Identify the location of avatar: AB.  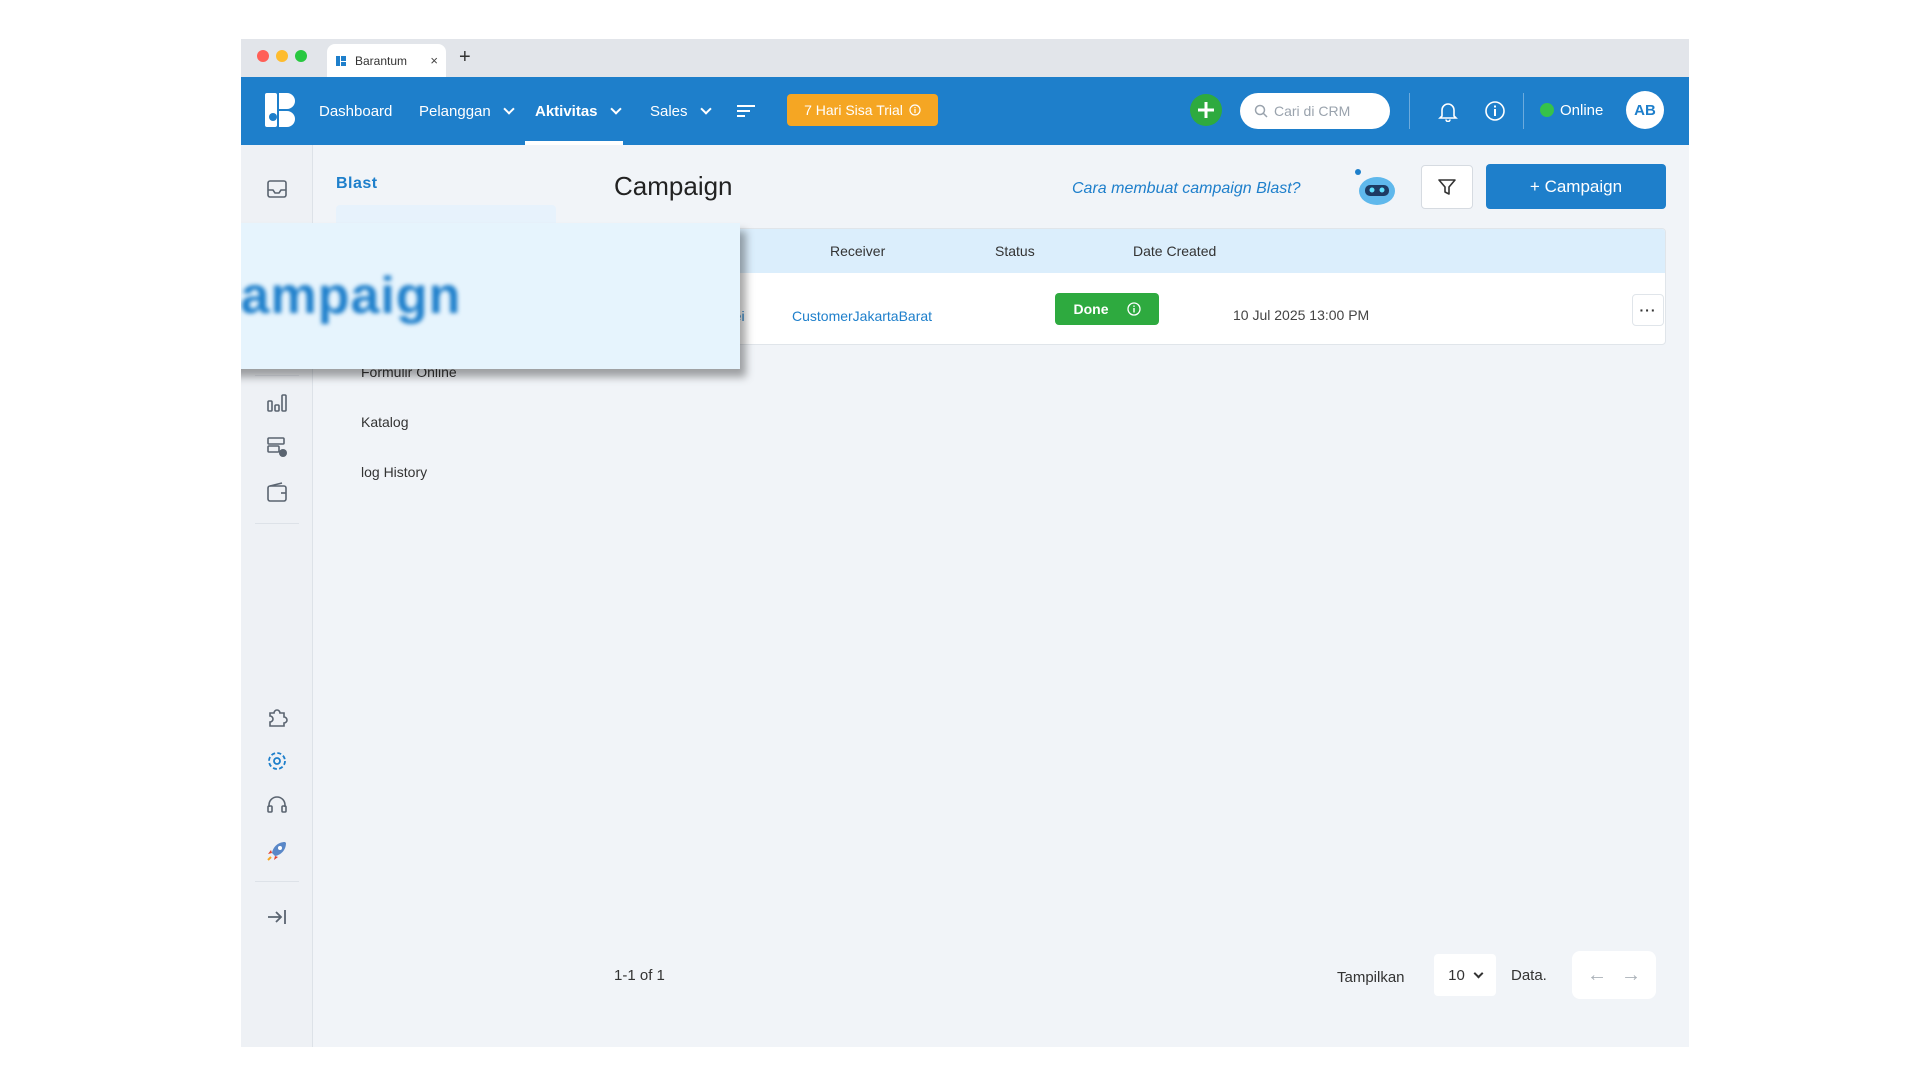
(1645, 110).